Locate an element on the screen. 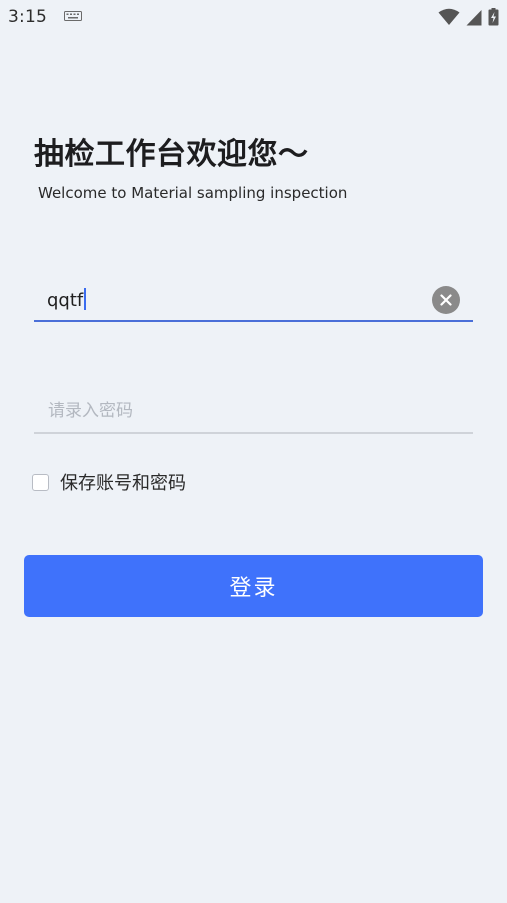 Image resolution: width=507 pixels, height=903 pixels. clear-username-button is located at coordinates (446, 300).